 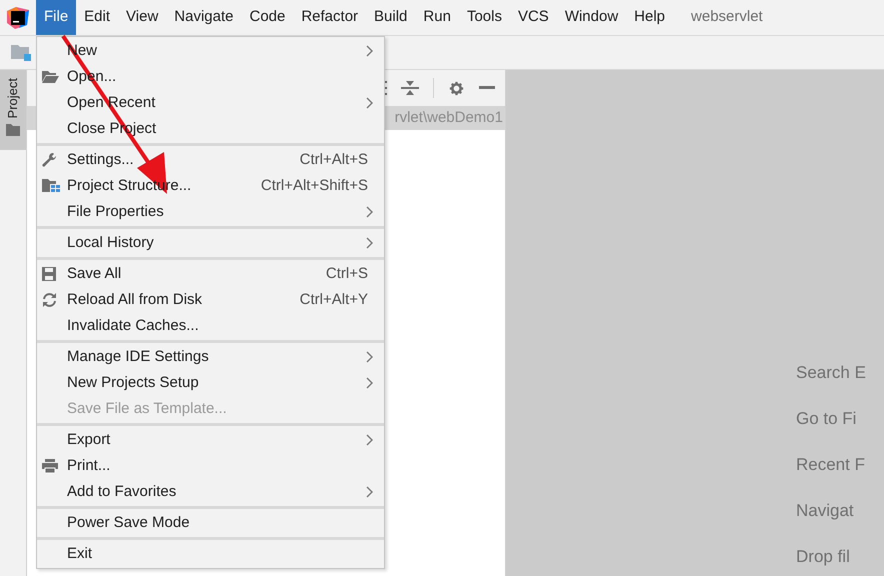 I want to click on app-logo-icon, so click(x=18, y=17).